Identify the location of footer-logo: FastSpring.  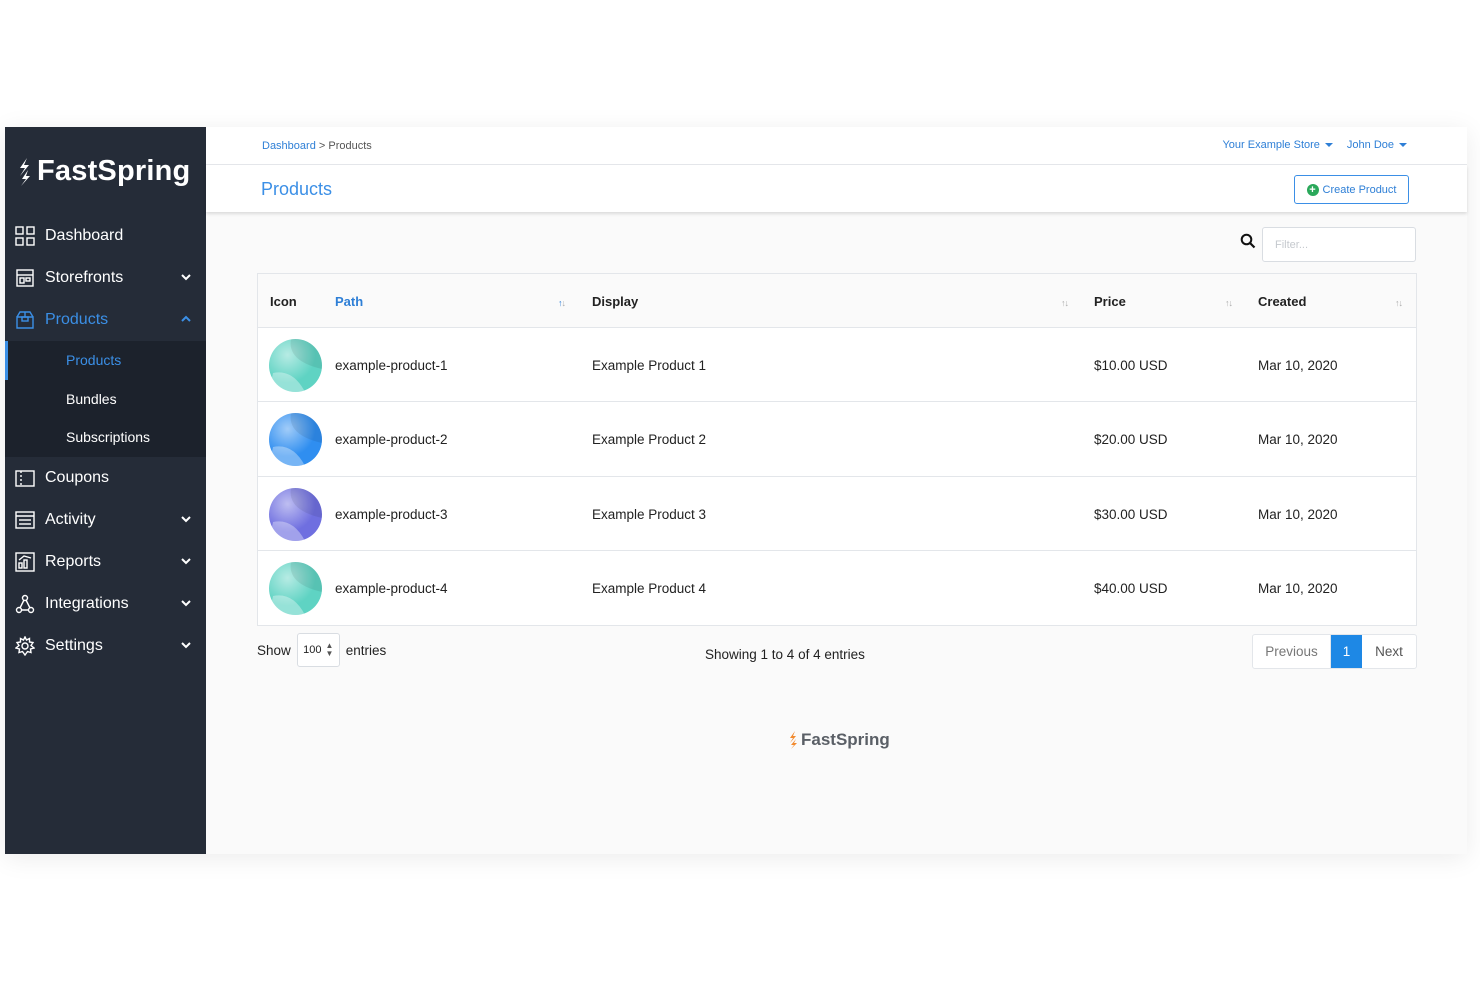
(839, 740).